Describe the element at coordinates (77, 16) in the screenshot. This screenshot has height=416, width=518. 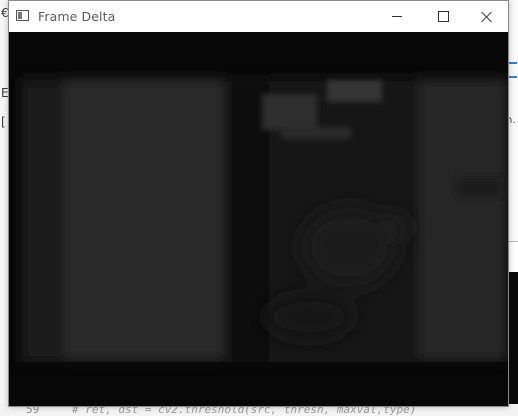
I see `window-title: Frame Delta` at that location.